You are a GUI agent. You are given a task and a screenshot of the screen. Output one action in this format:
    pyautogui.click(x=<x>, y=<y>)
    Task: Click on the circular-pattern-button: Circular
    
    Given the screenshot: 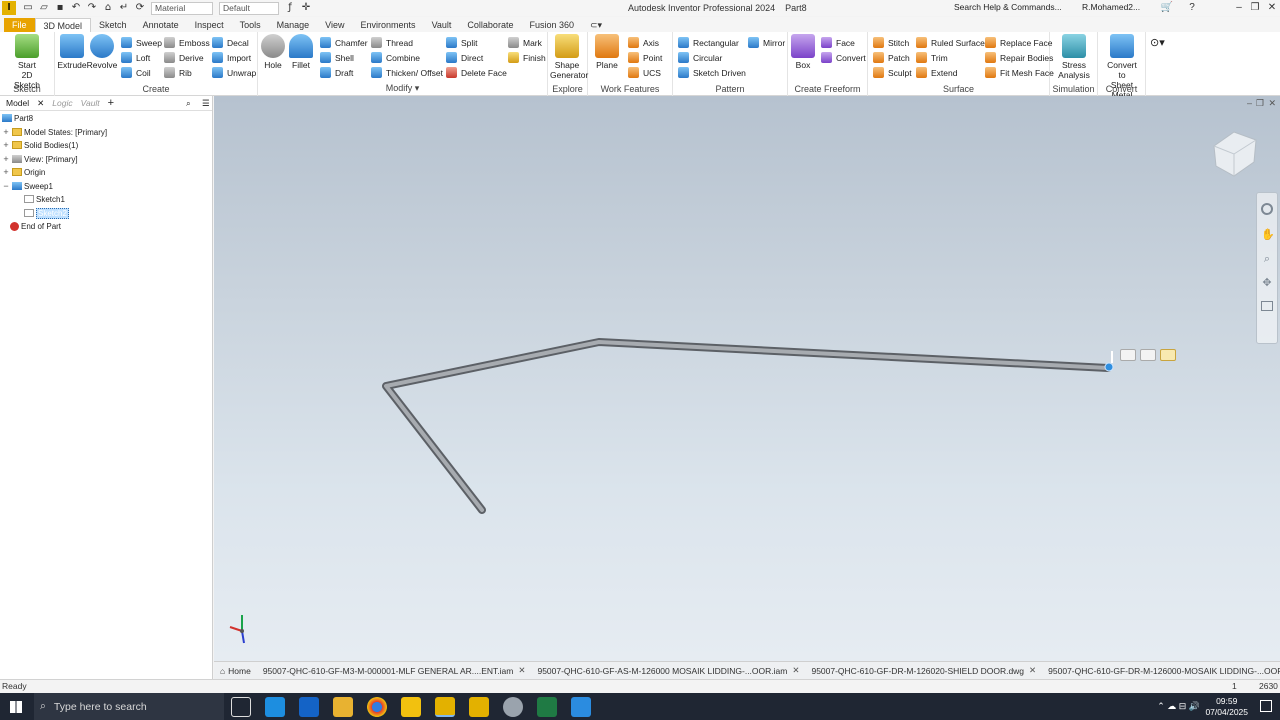 What is the action you would take?
    pyautogui.click(x=700, y=57)
    